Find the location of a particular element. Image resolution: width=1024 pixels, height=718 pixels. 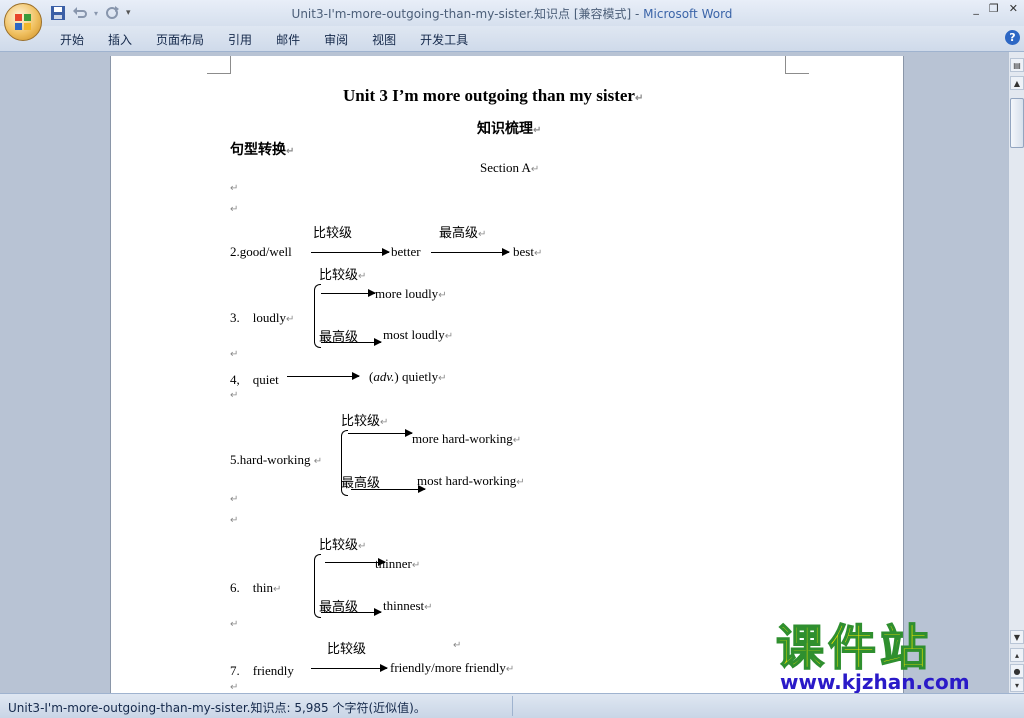

item5-comparative: more hard-working↵ is located at coordinates (467, 438).